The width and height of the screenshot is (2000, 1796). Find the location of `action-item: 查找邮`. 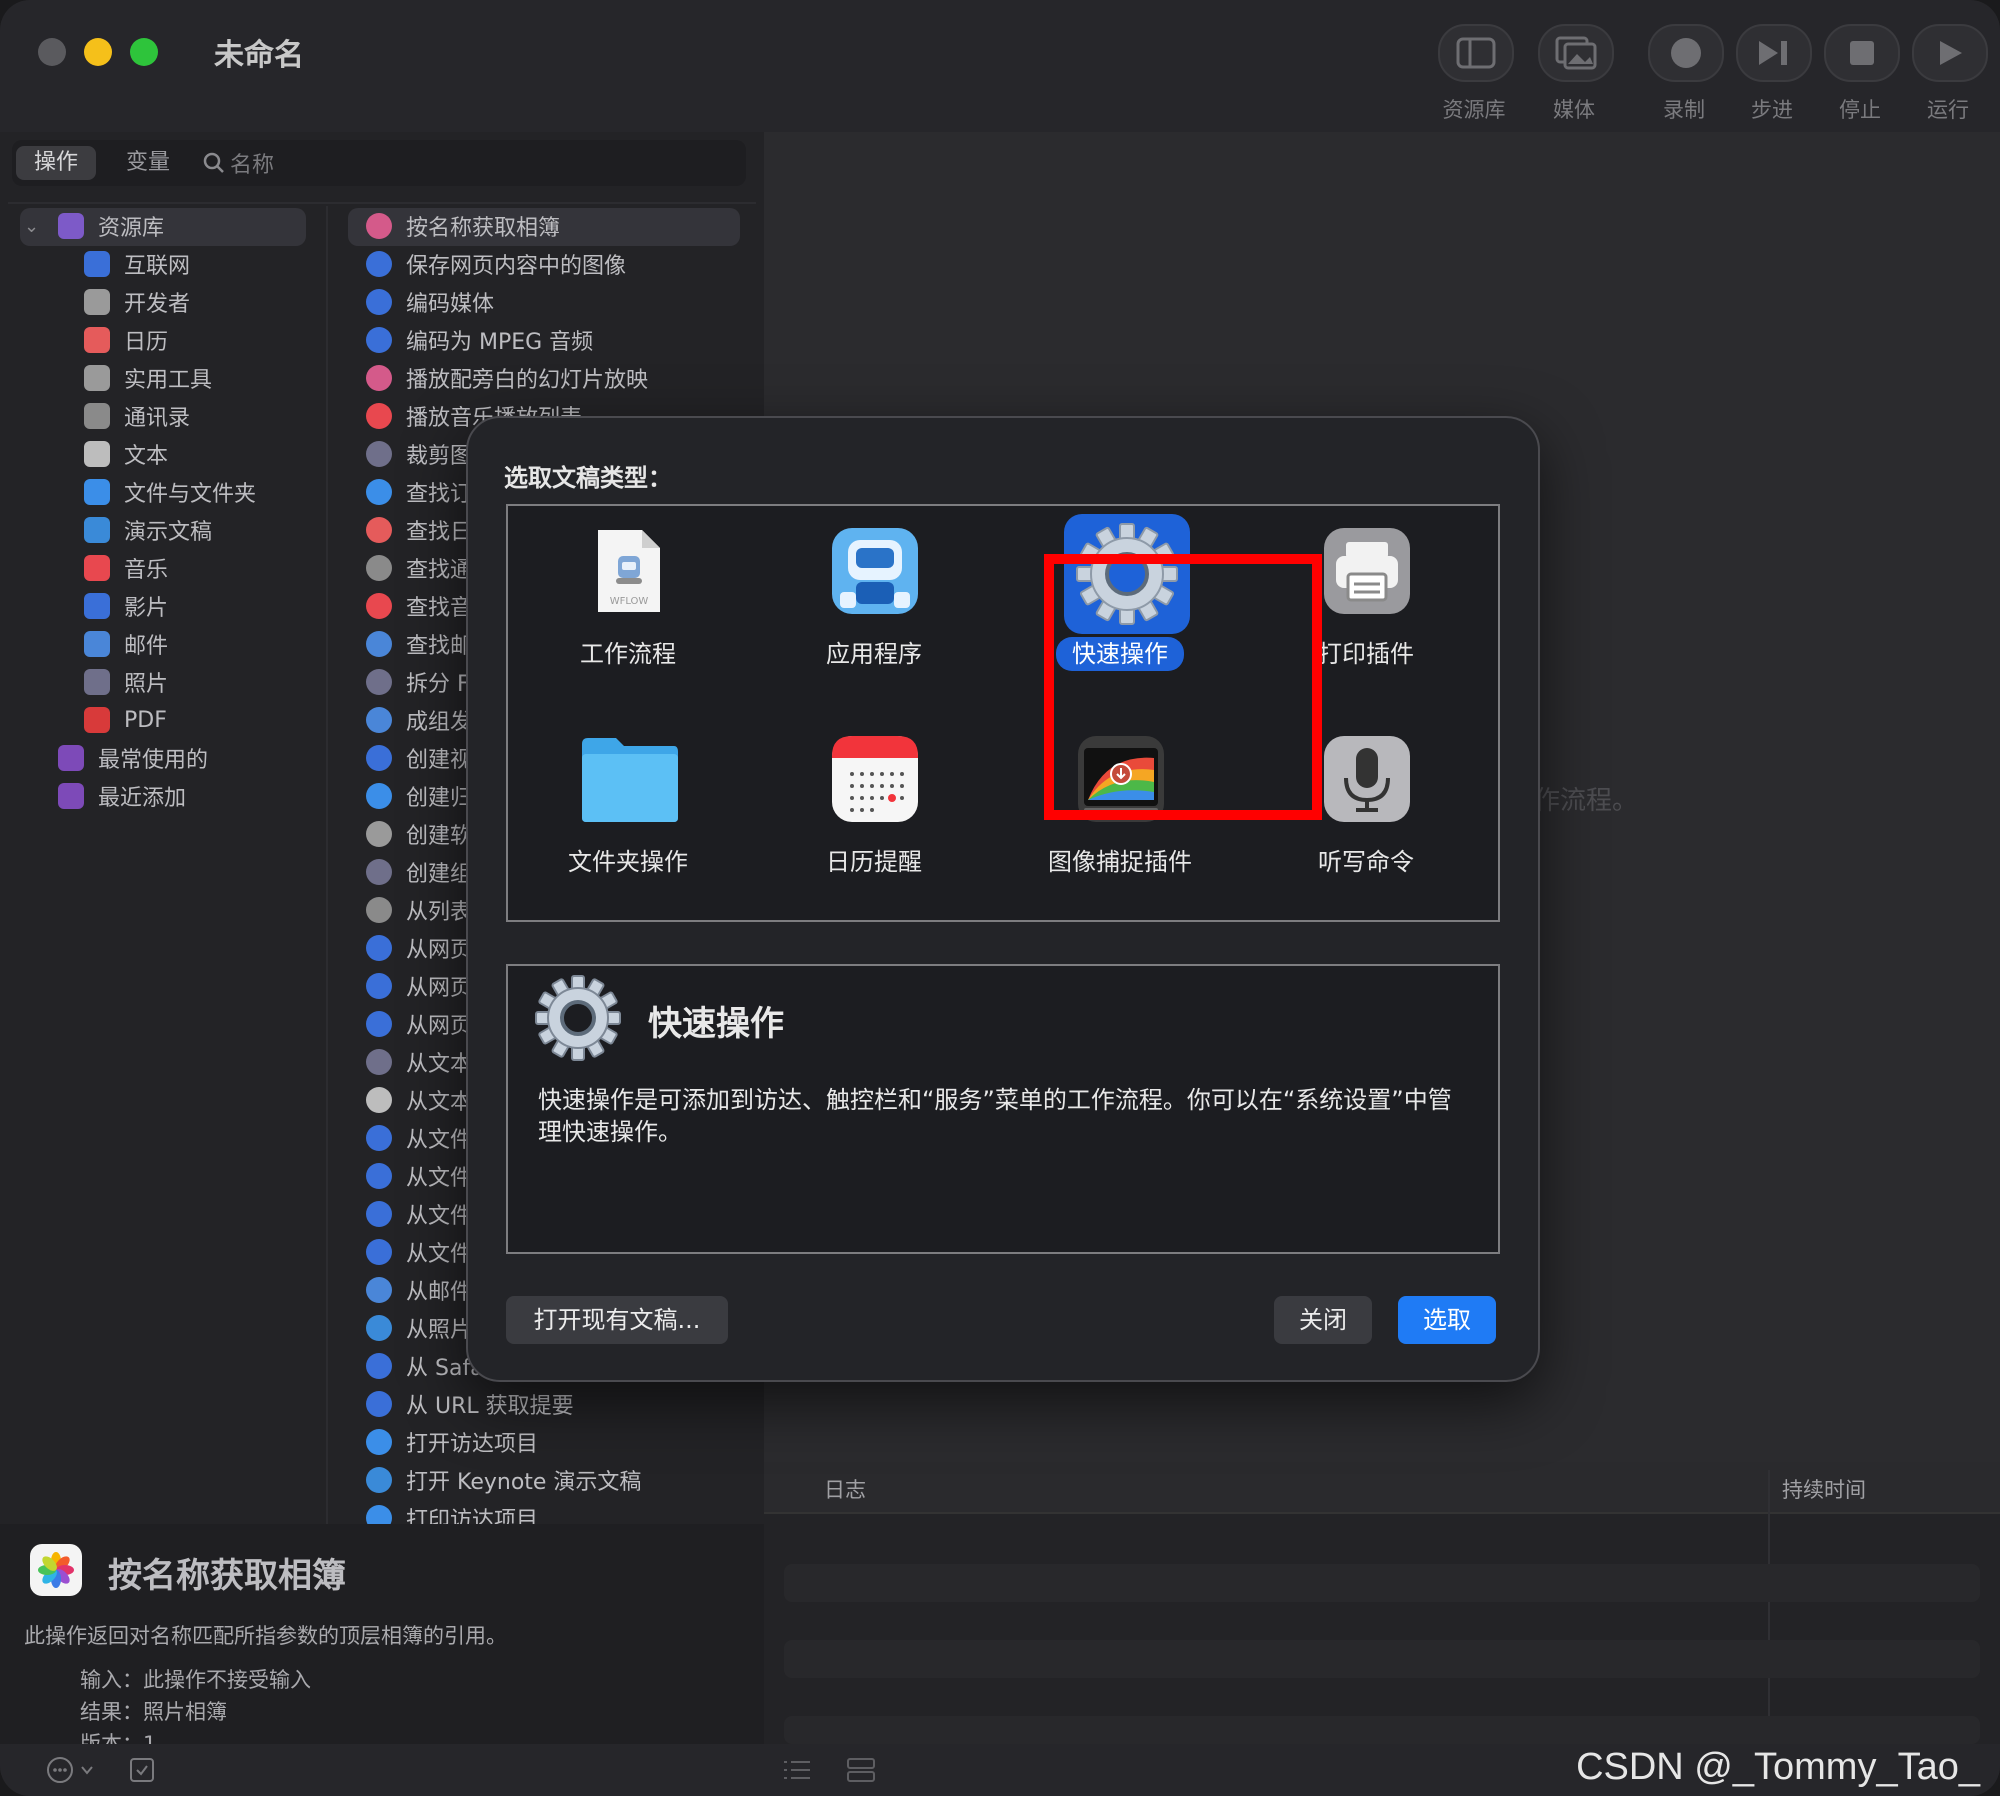

action-item: 查找邮 is located at coordinates (419, 644).